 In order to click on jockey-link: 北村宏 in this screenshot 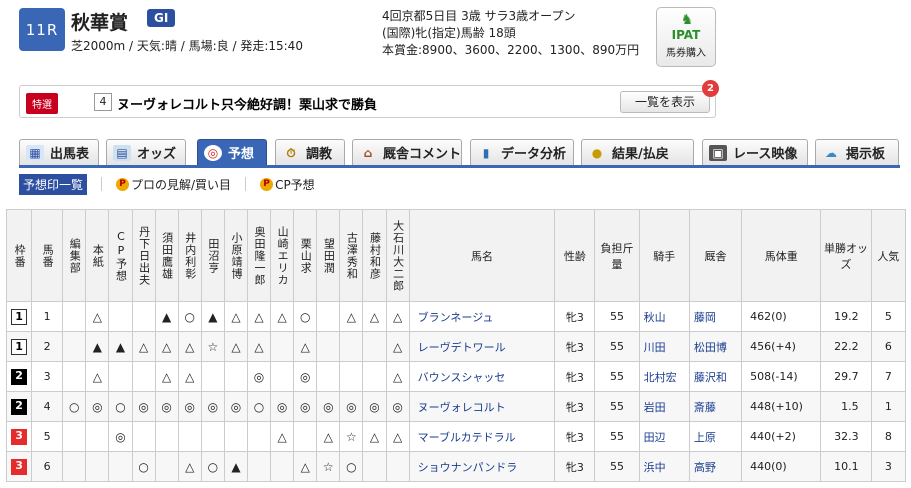, I will do `click(664, 376)`.